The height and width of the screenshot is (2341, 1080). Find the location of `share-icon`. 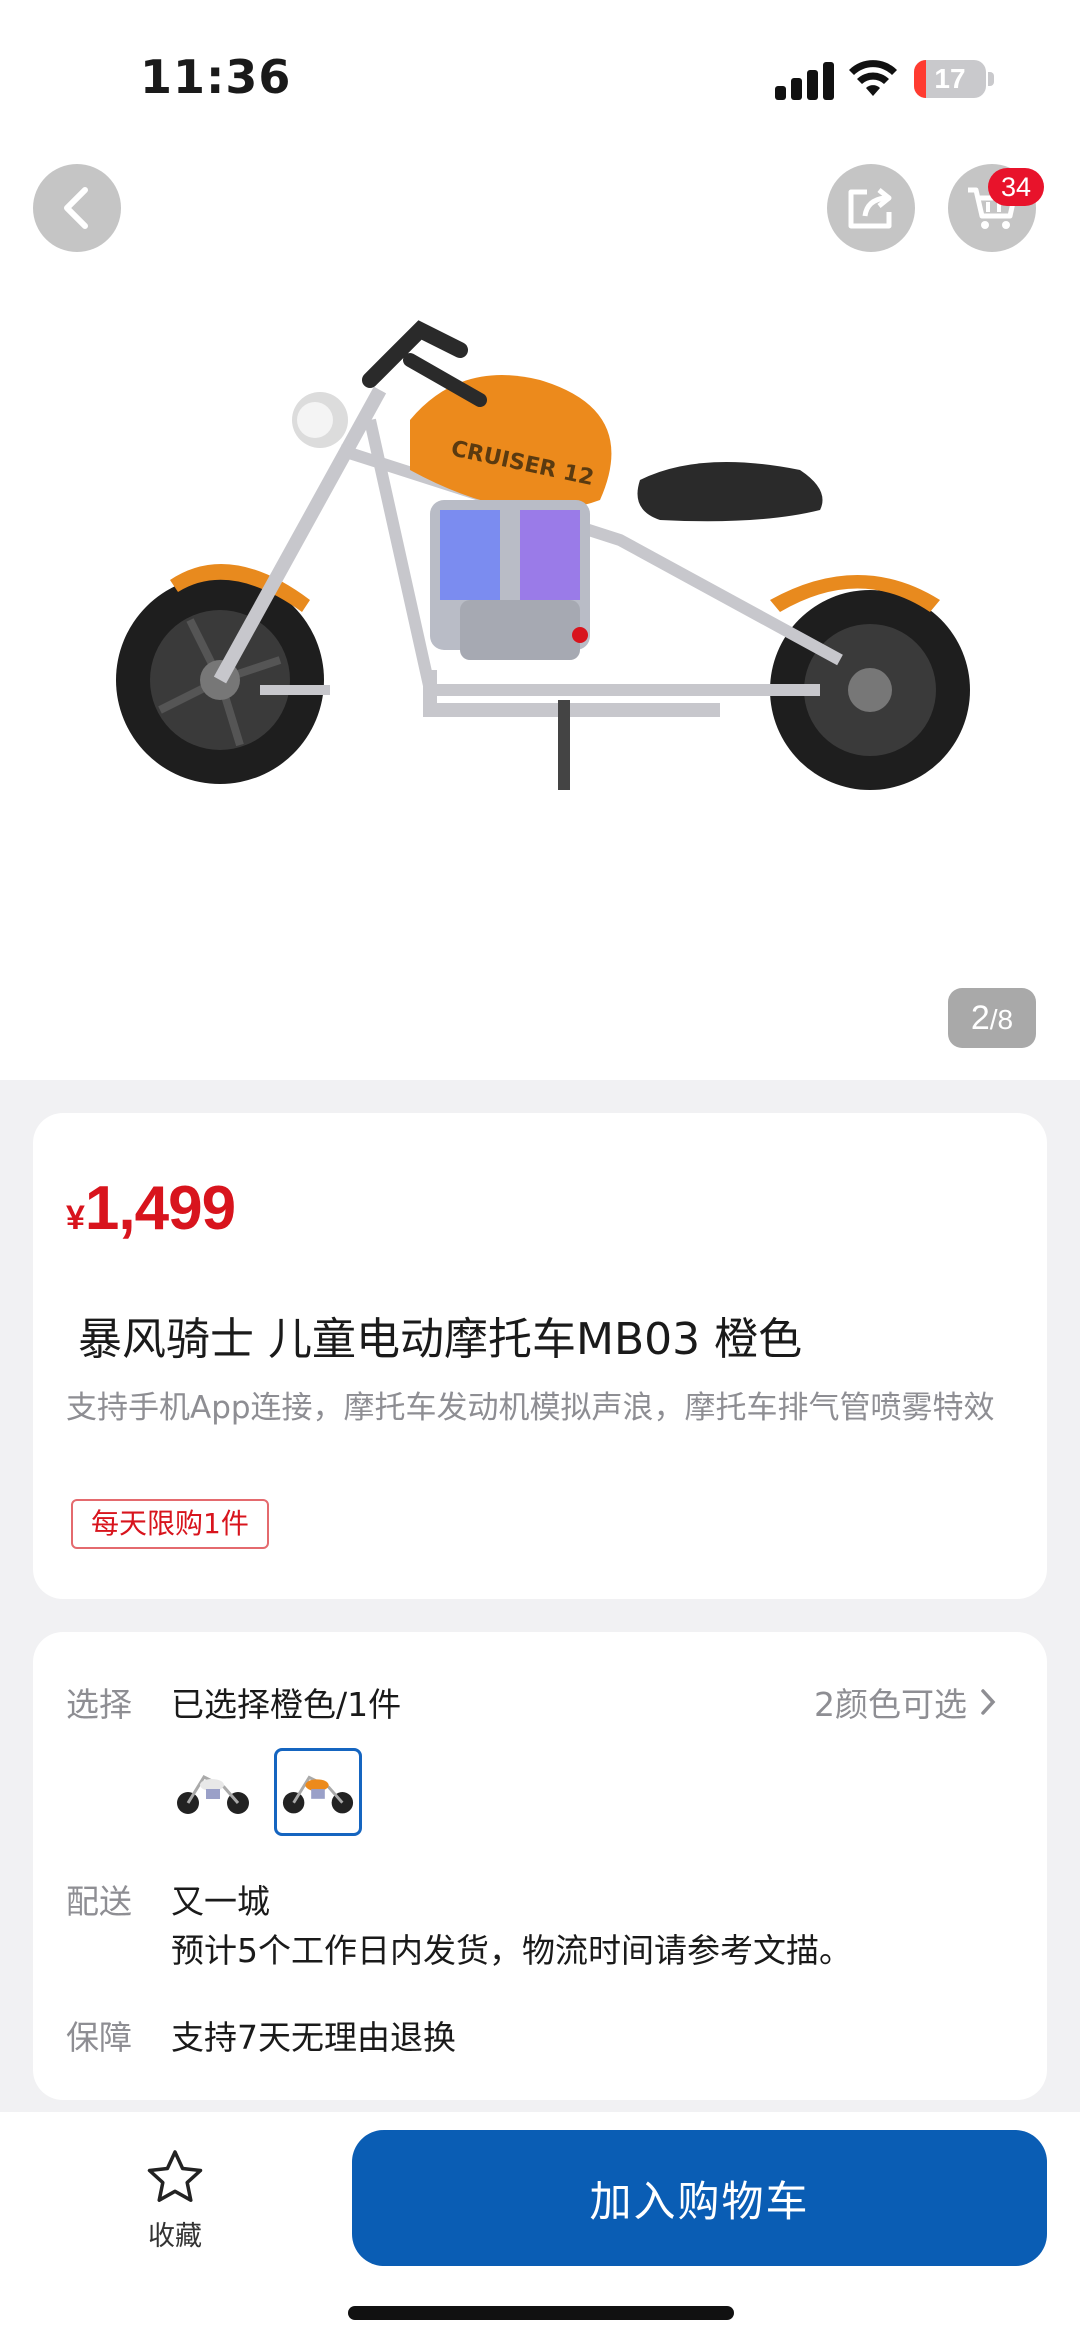

share-icon is located at coordinates (870, 208).